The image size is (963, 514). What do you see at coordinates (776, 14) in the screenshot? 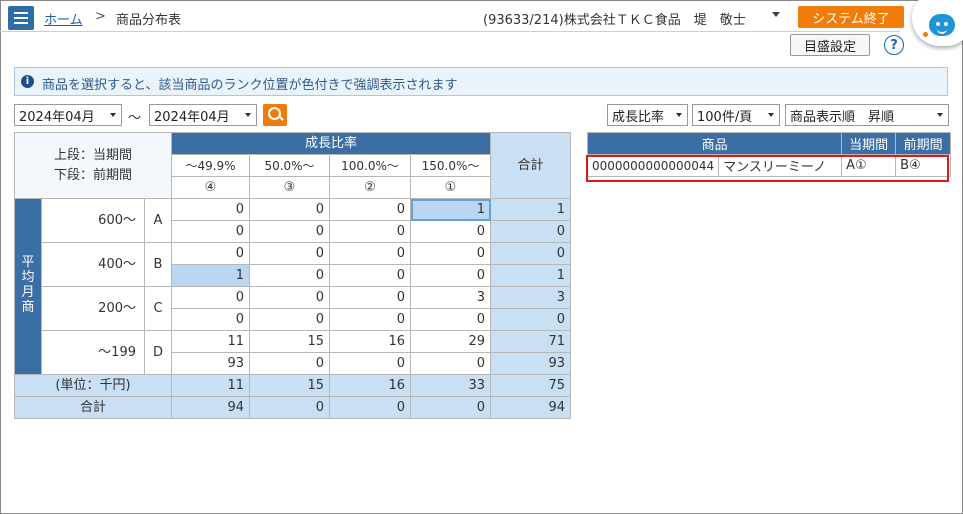
I see `user-dropdown-arrow-icon` at bounding box center [776, 14].